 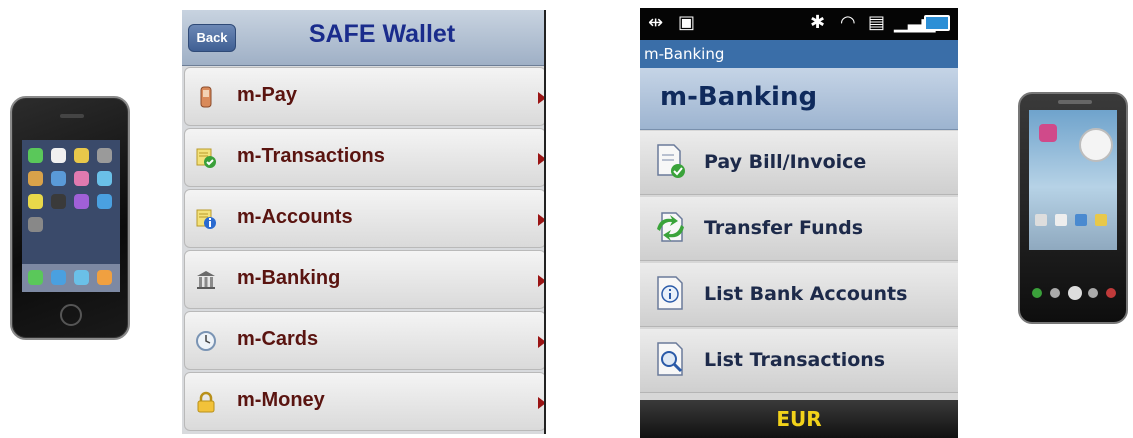 What do you see at coordinates (687, 22) in the screenshot?
I see `android-notification-icon: ▣` at bounding box center [687, 22].